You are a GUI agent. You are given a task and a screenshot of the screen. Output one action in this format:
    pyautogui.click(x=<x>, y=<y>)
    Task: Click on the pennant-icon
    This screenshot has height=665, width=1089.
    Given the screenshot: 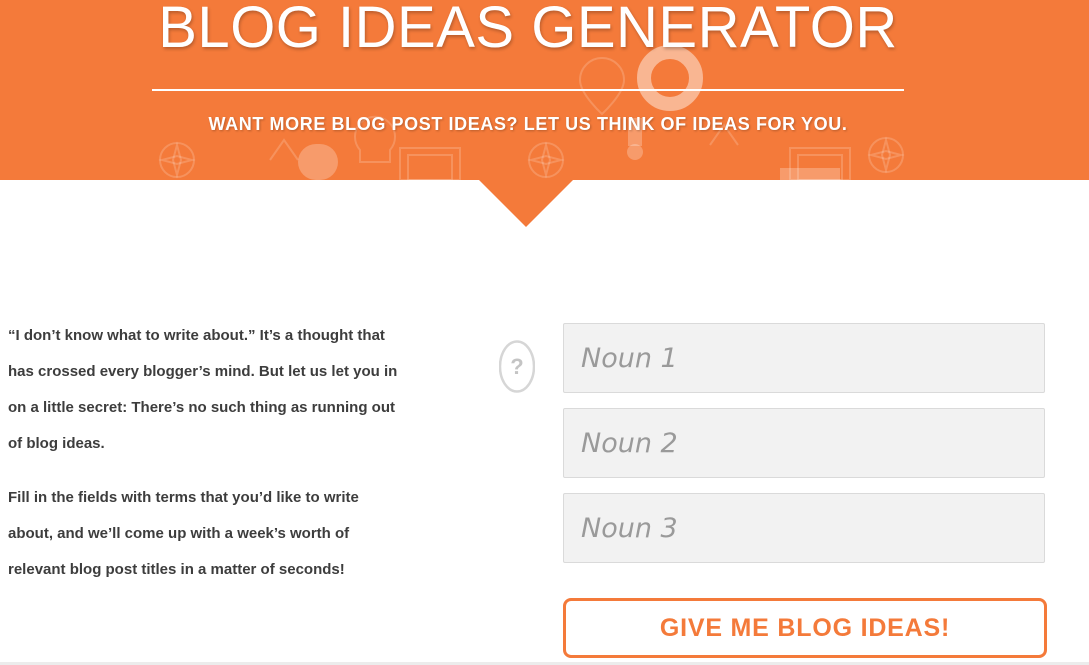 What is the action you would take?
    pyautogui.click(x=284, y=149)
    